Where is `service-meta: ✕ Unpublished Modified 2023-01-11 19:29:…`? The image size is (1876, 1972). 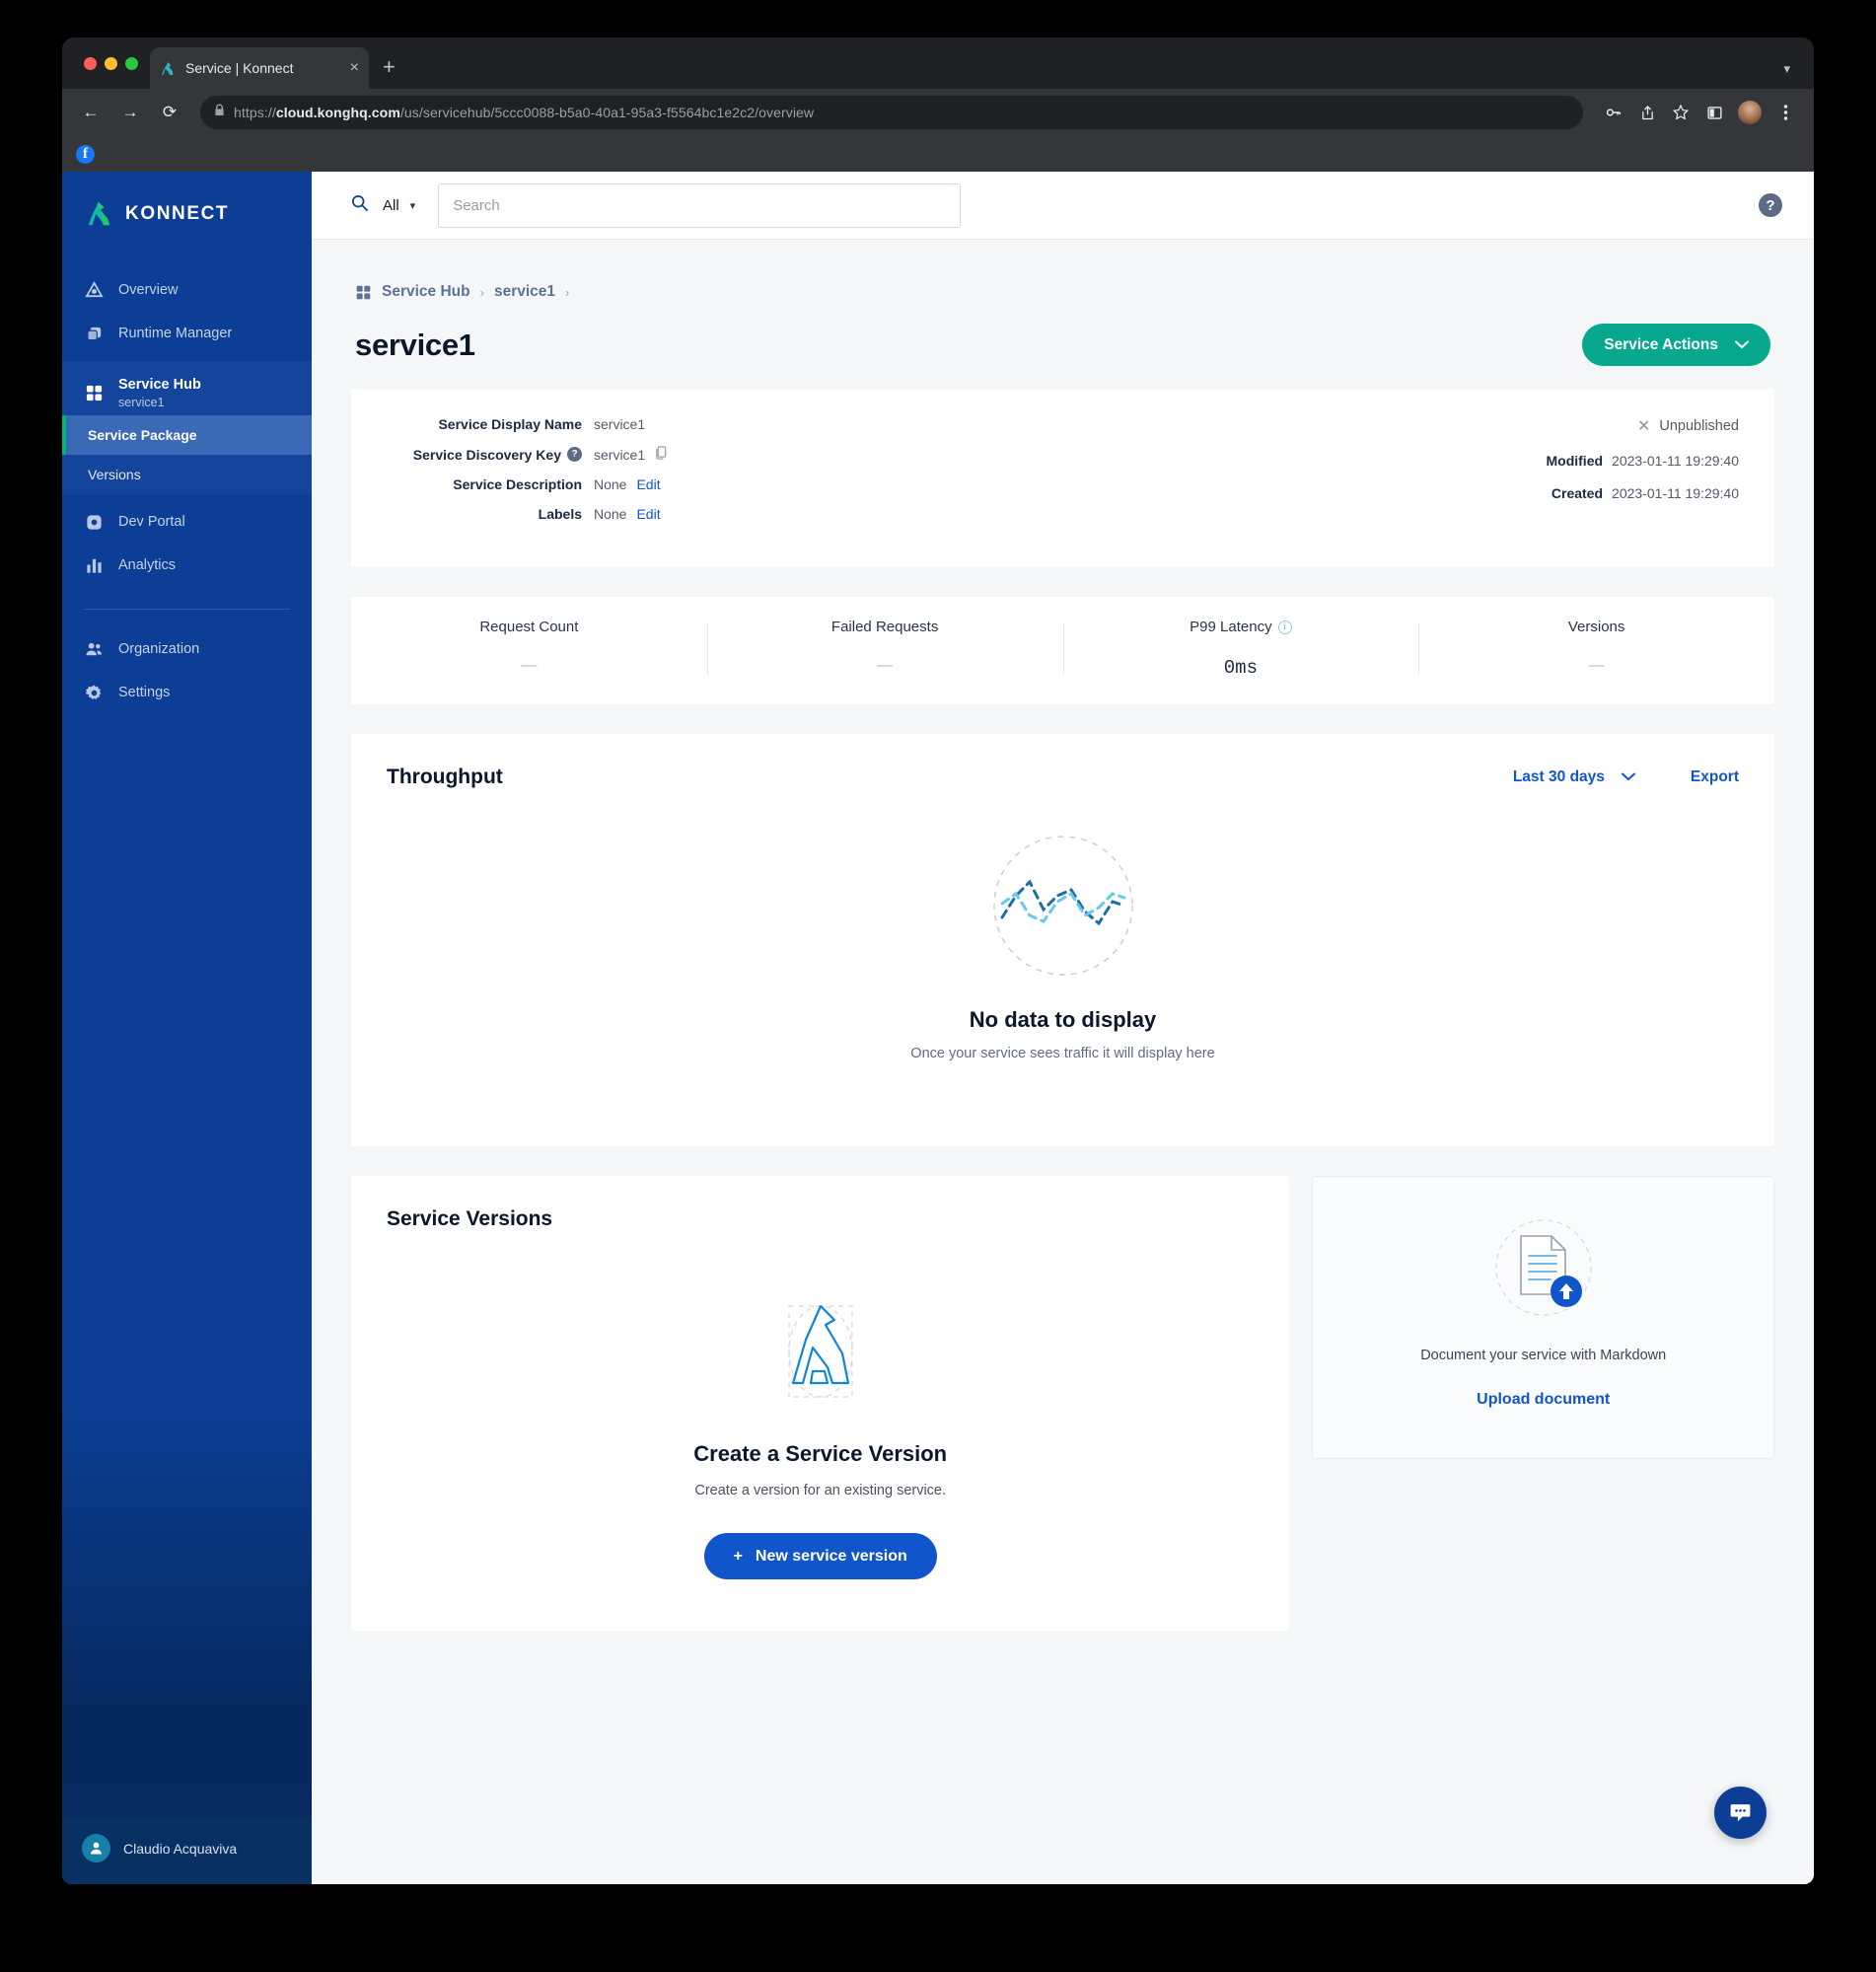
service-meta: ✕ Unpublished Modified 2023-01-11 19:29:… is located at coordinates (1551, 476).